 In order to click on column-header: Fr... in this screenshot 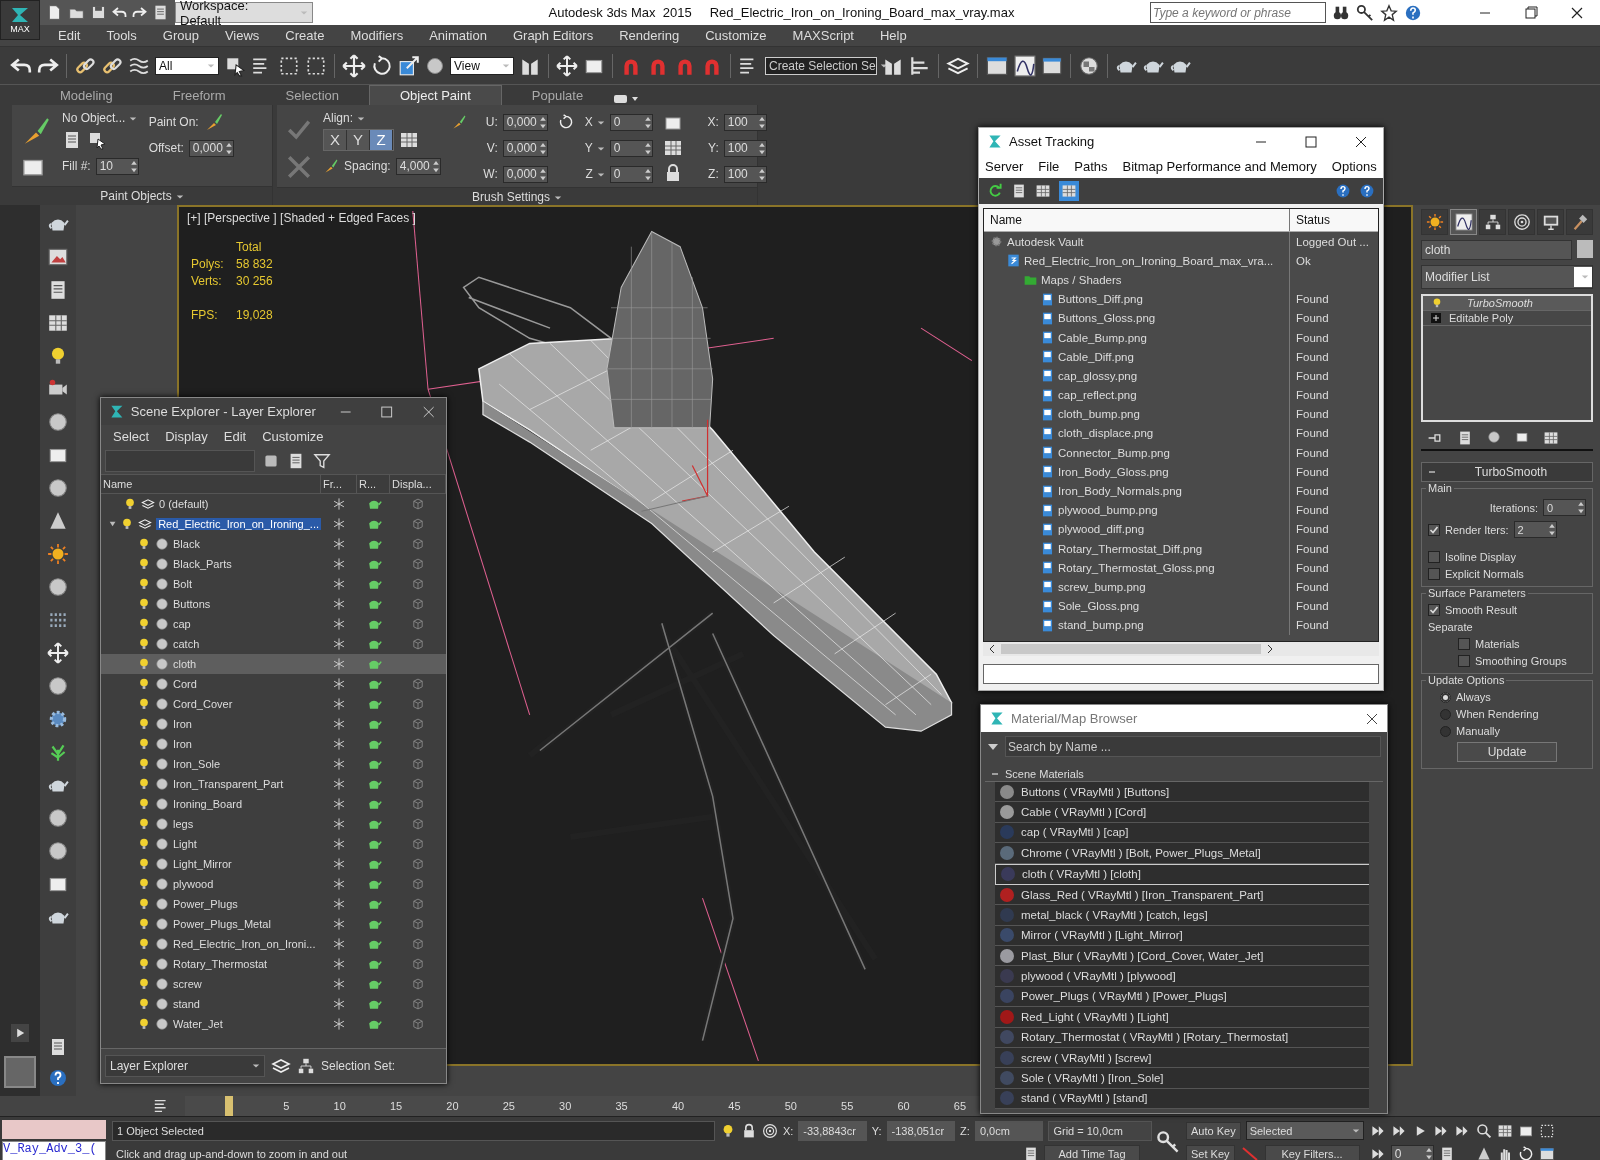, I will do `click(339, 484)`.